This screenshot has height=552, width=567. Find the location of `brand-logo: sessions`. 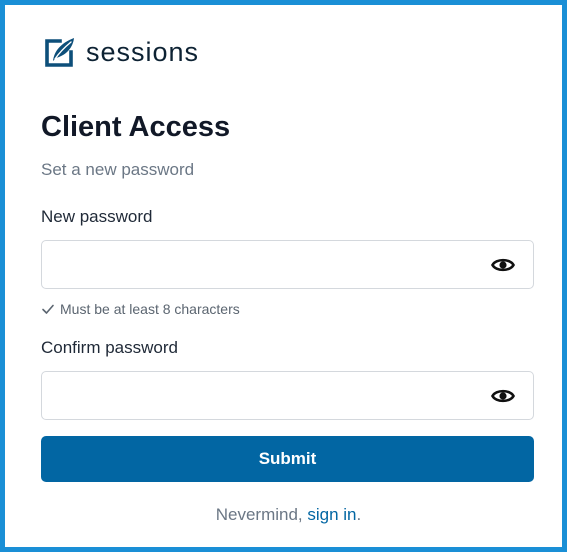

brand-logo: sessions is located at coordinates (121, 52).